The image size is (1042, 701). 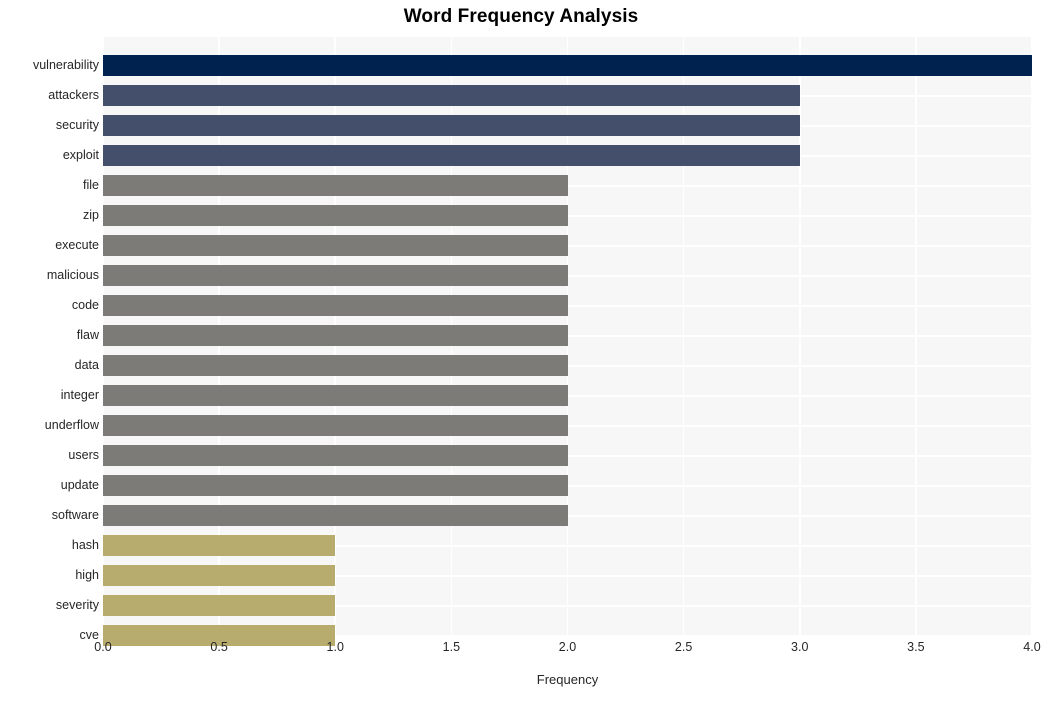 What do you see at coordinates (567, 647) in the screenshot?
I see `x-axis-tick-label: 2.0` at bounding box center [567, 647].